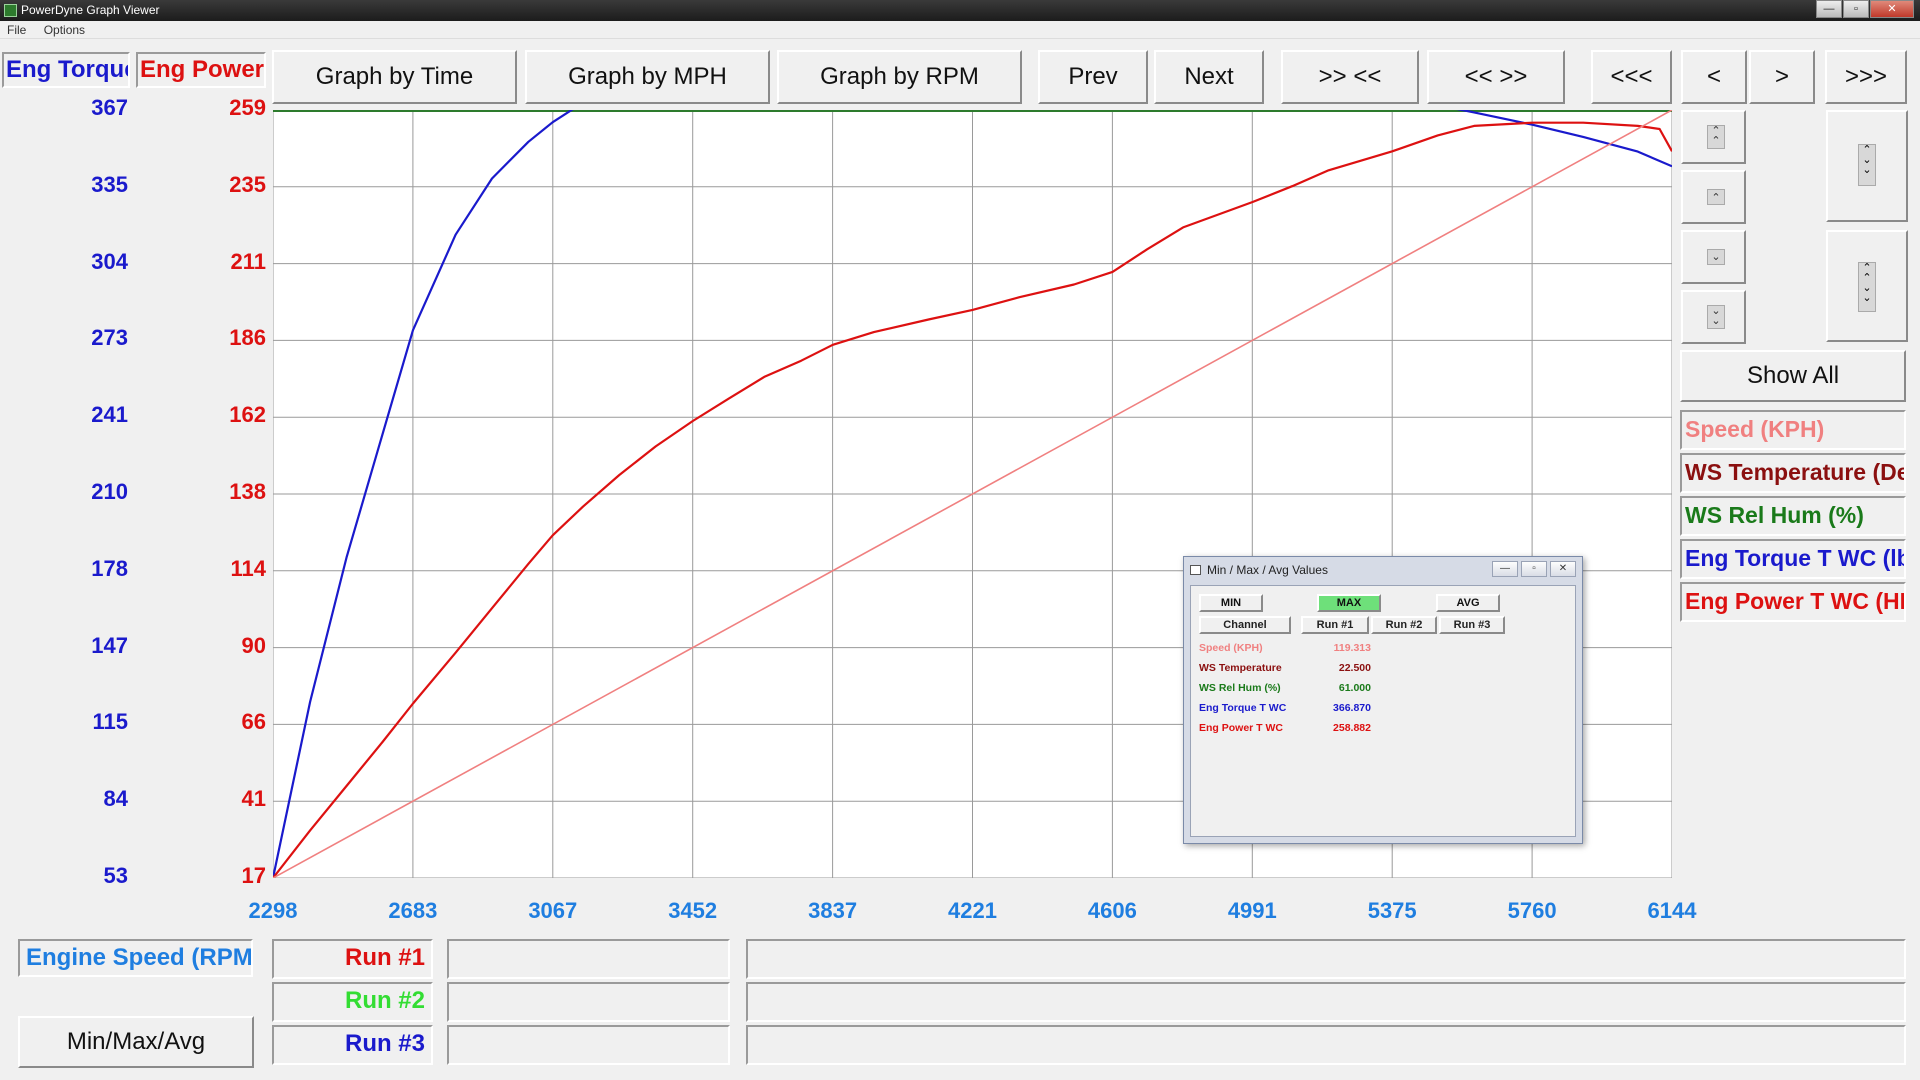  I want to click on forward-button: >, so click(1782, 77).